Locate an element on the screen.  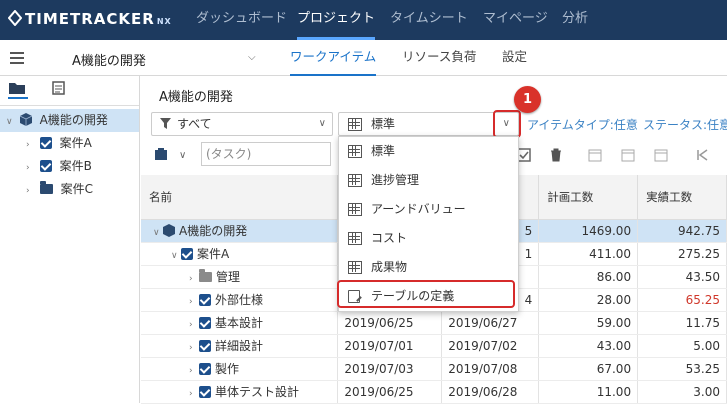
table-row: › 製作 2019/07/03 2019/07/08 67.00 53.25 is located at coordinates (434, 369).